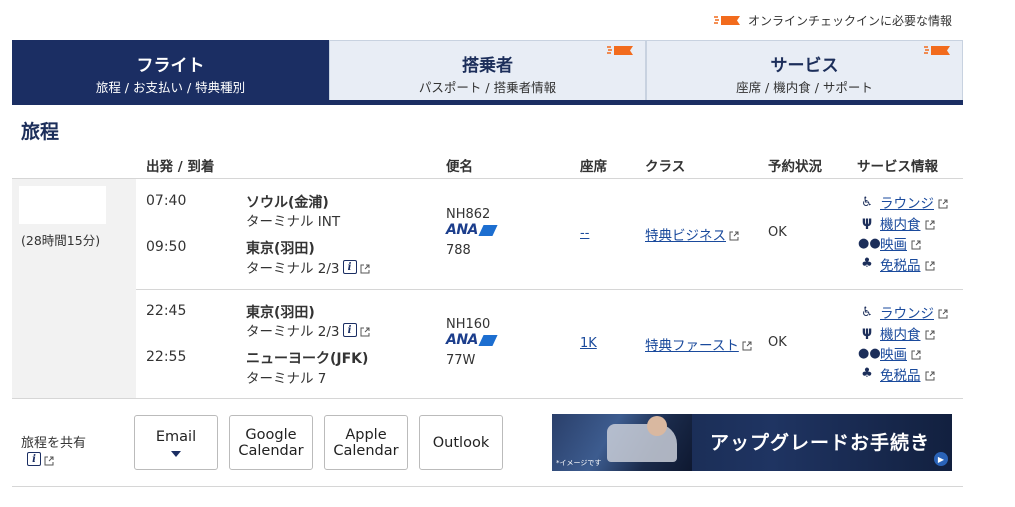  Describe the element at coordinates (459, 167) in the screenshot. I see `header-flight: 便名` at that location.